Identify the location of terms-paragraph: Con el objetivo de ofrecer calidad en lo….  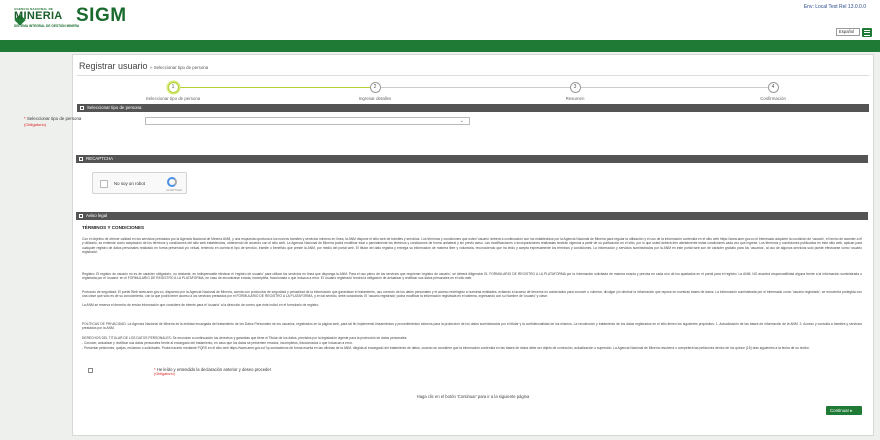
(472, 246).